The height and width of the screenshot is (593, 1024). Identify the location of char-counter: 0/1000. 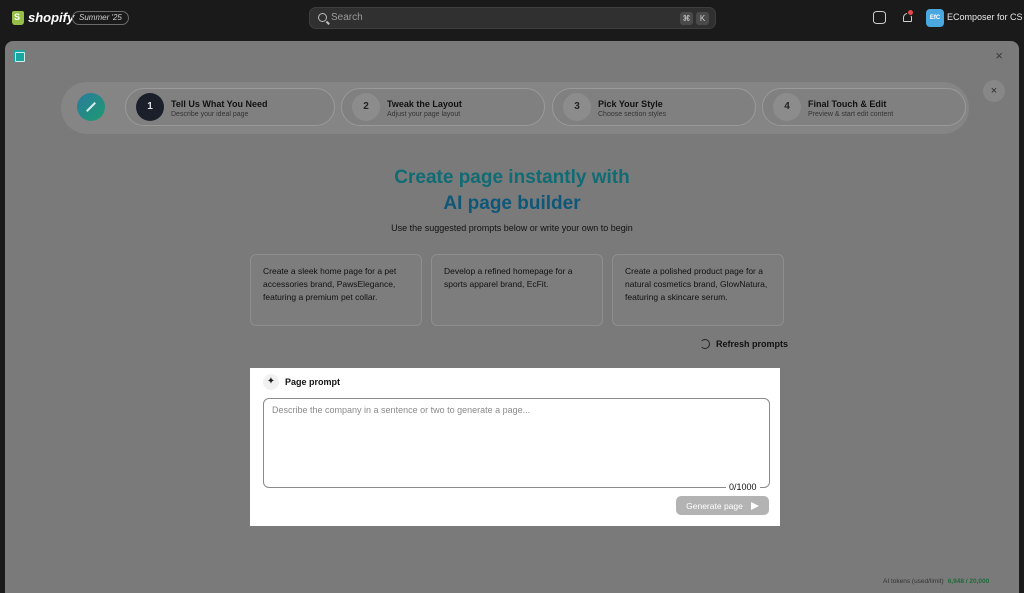
(743, 487).